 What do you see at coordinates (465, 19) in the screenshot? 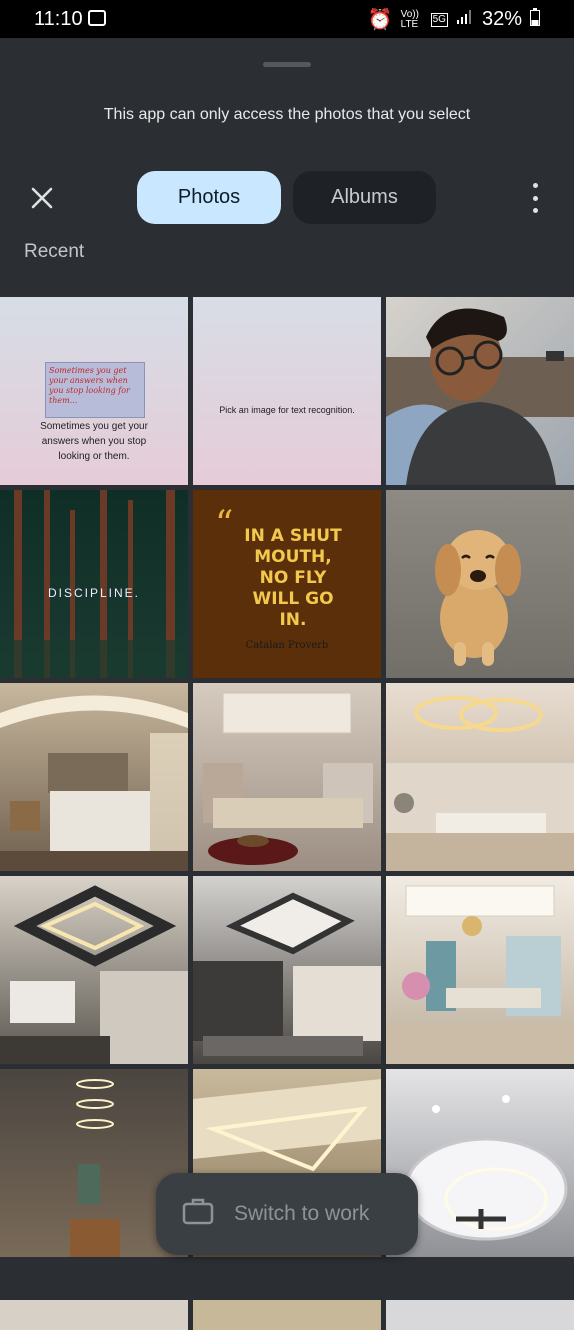
I see `signal-icon` at bounding box center [465, 19].